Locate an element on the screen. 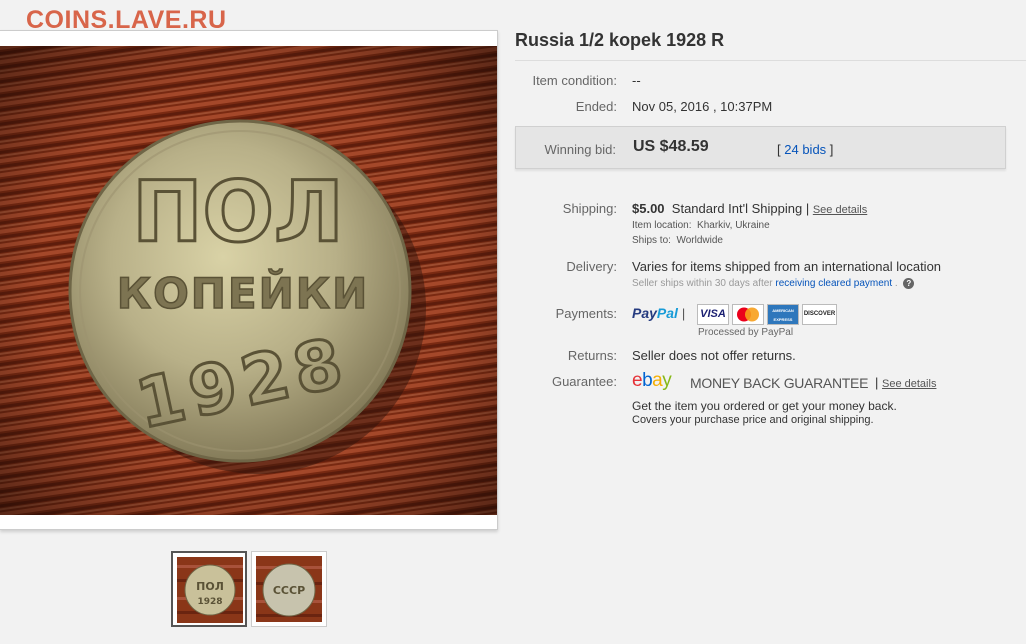 This screenshot has height=644, width=1026. item-title: Russia 1/2 kopek 1928 R is located at coordinates (620, 40).